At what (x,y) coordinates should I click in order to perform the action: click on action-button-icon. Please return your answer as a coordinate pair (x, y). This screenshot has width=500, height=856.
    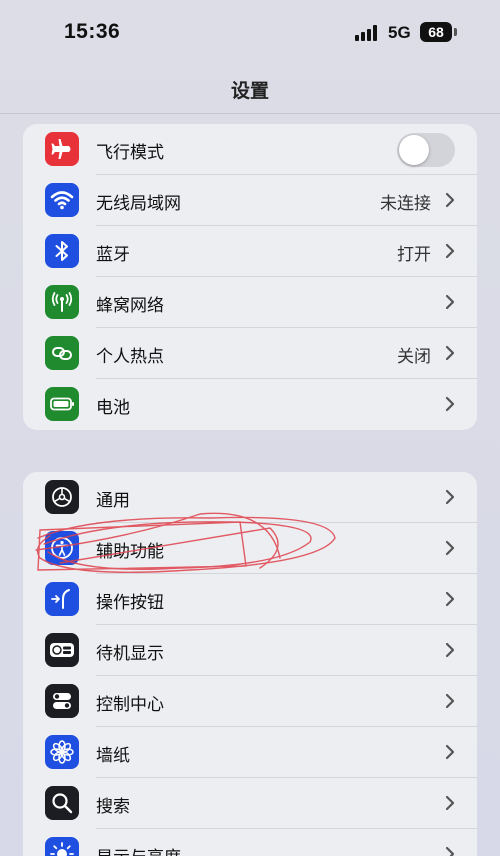
    Looking at the image, I should click on (62, 599).